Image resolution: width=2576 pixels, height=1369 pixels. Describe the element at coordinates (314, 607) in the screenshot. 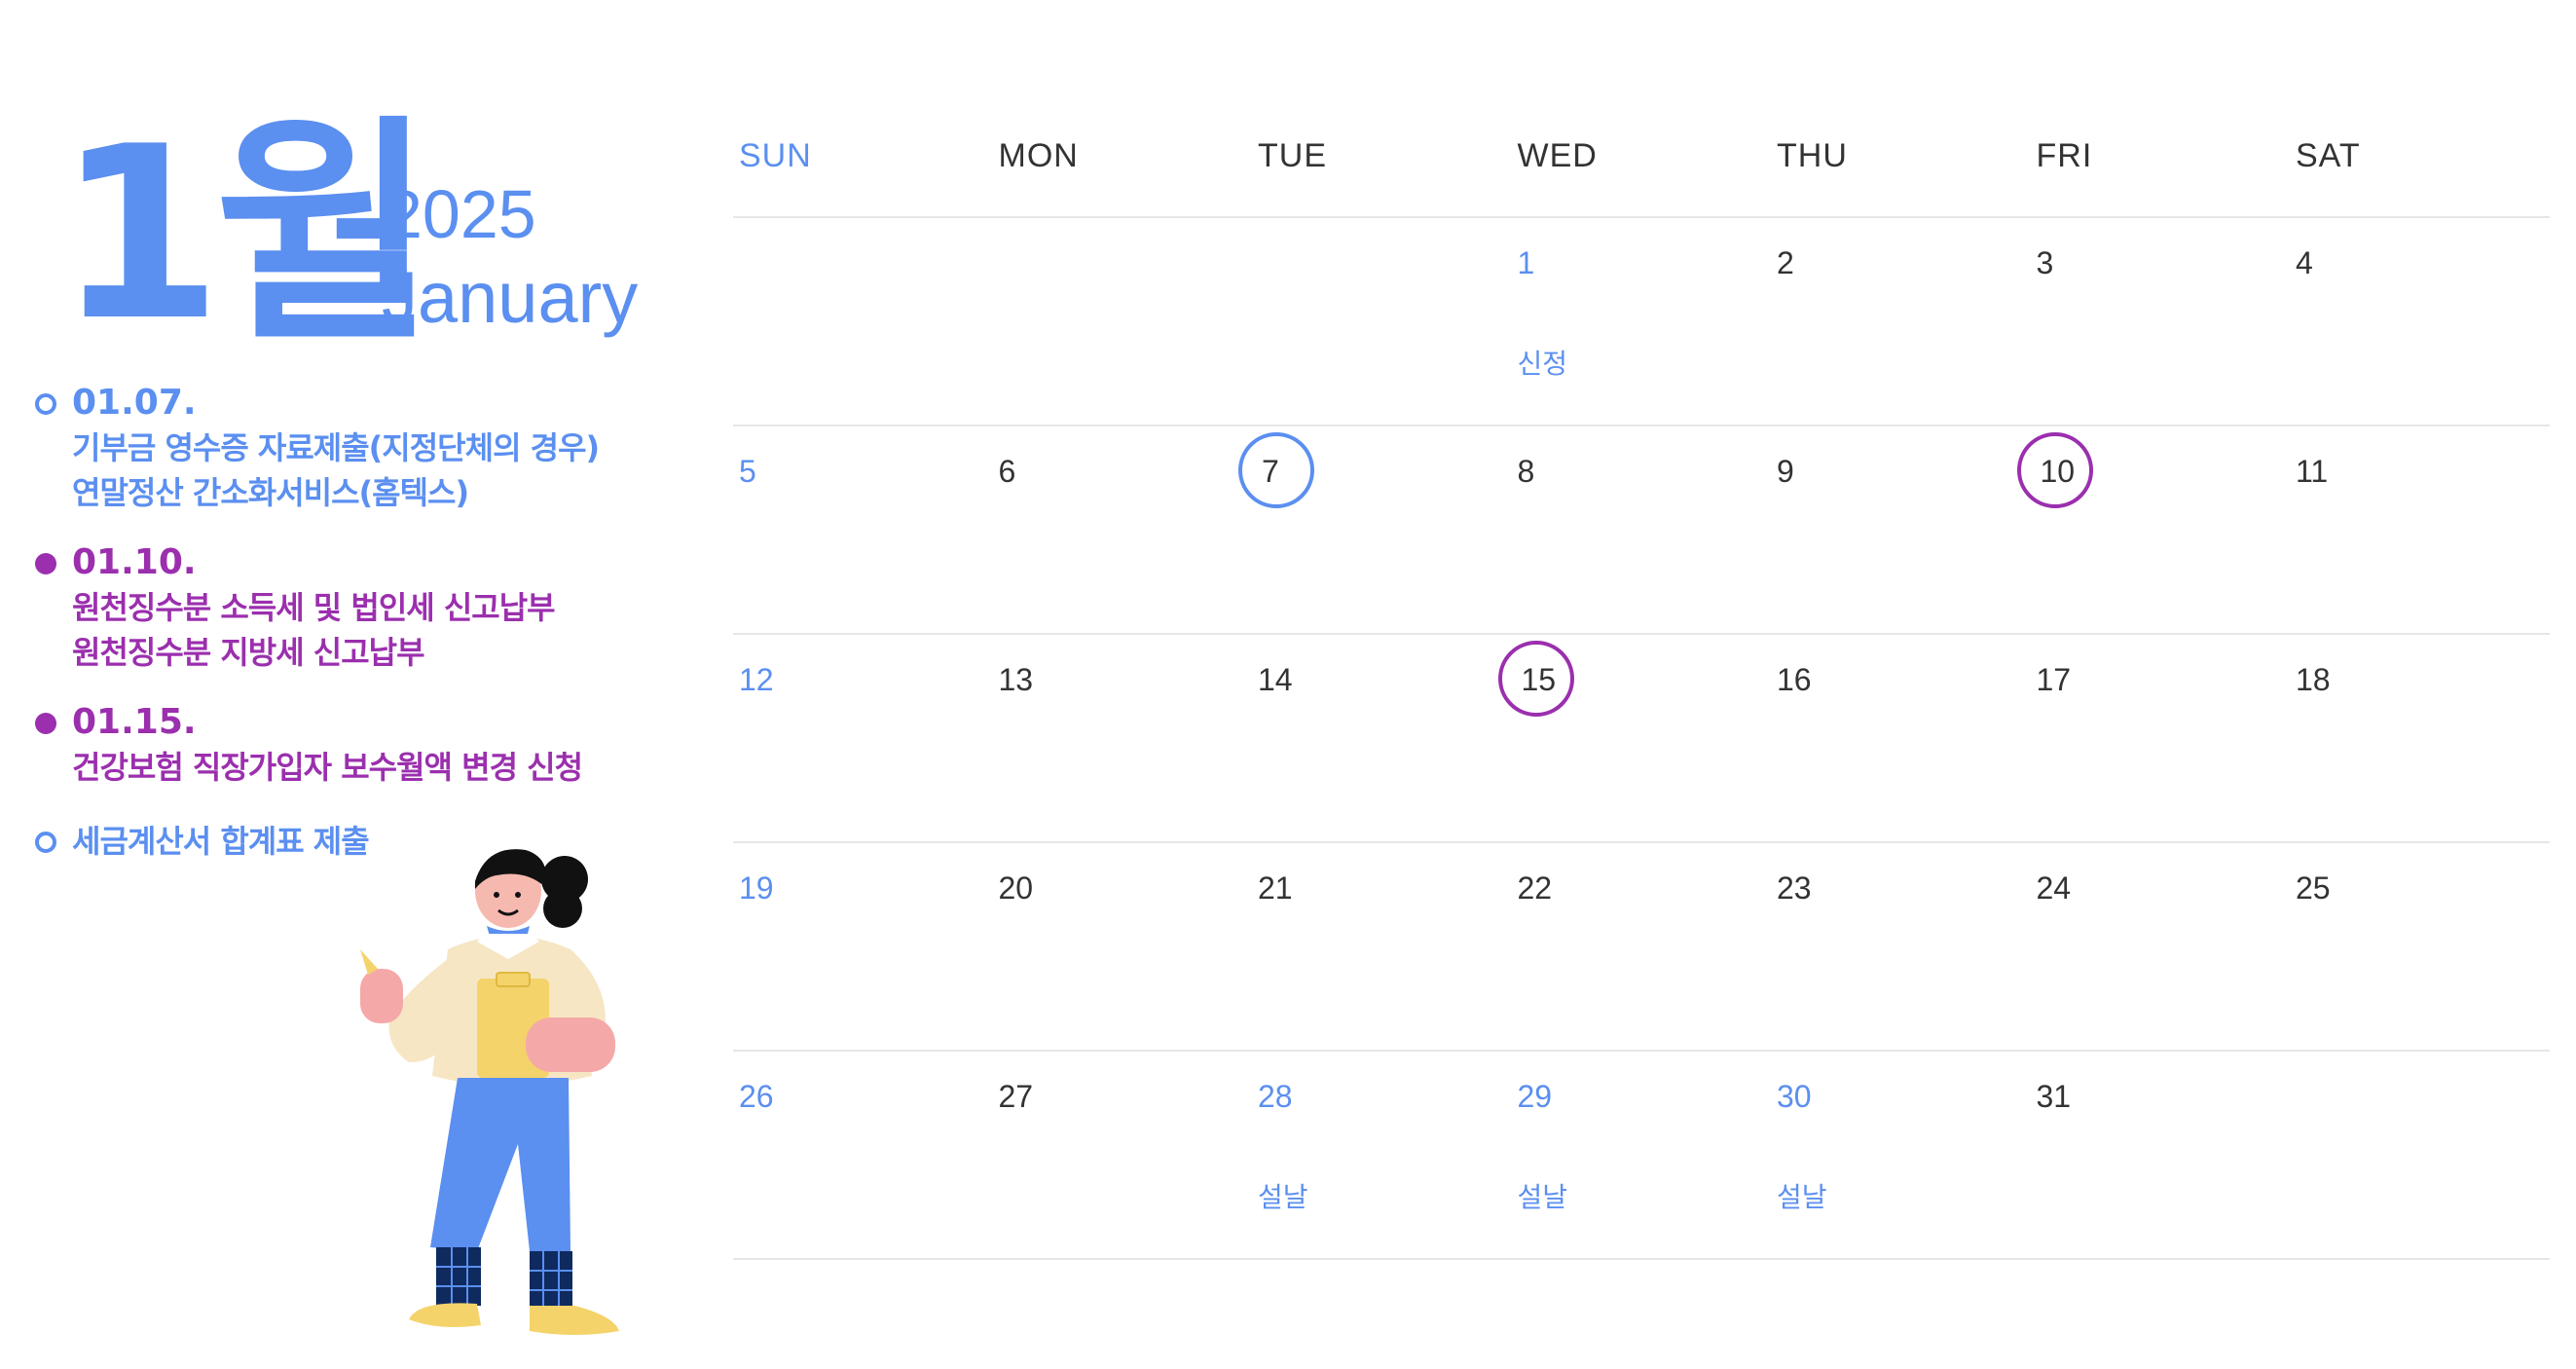

I see `schedule-text: 원천징수분 소득세 및 법인세 신고납부` at that location.